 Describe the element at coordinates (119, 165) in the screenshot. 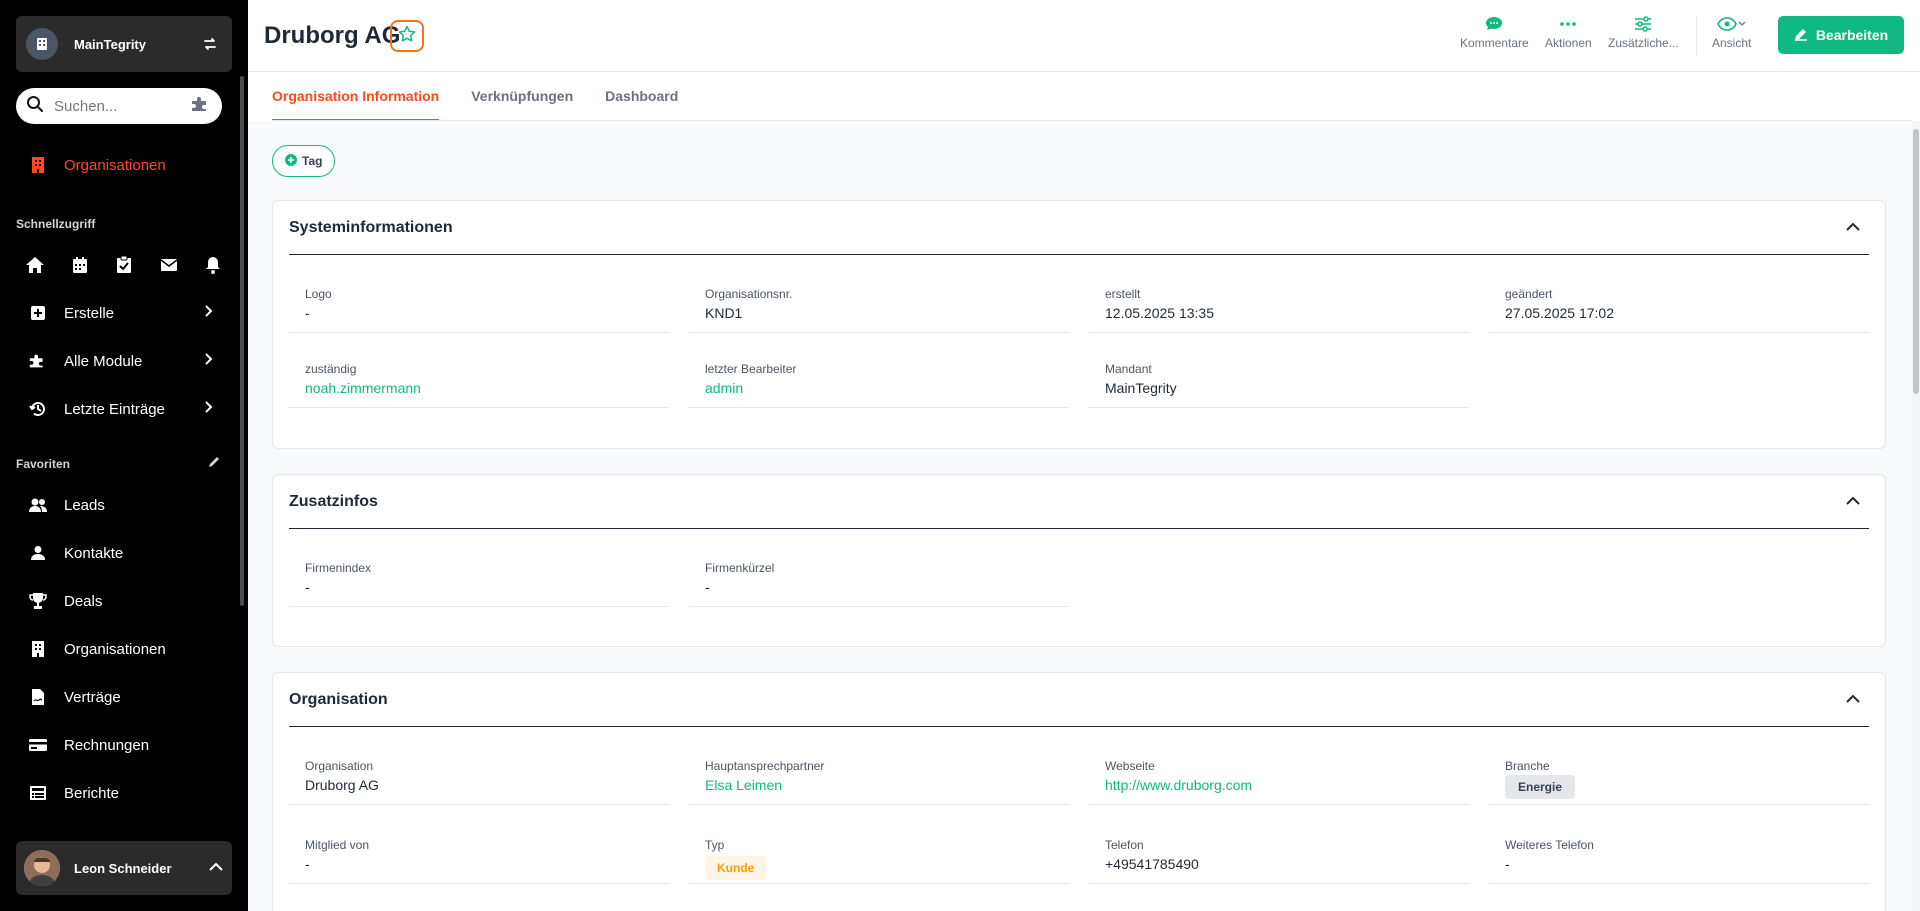

I see `sidebar-item-organisationen-primary: Organisationen` at that location.